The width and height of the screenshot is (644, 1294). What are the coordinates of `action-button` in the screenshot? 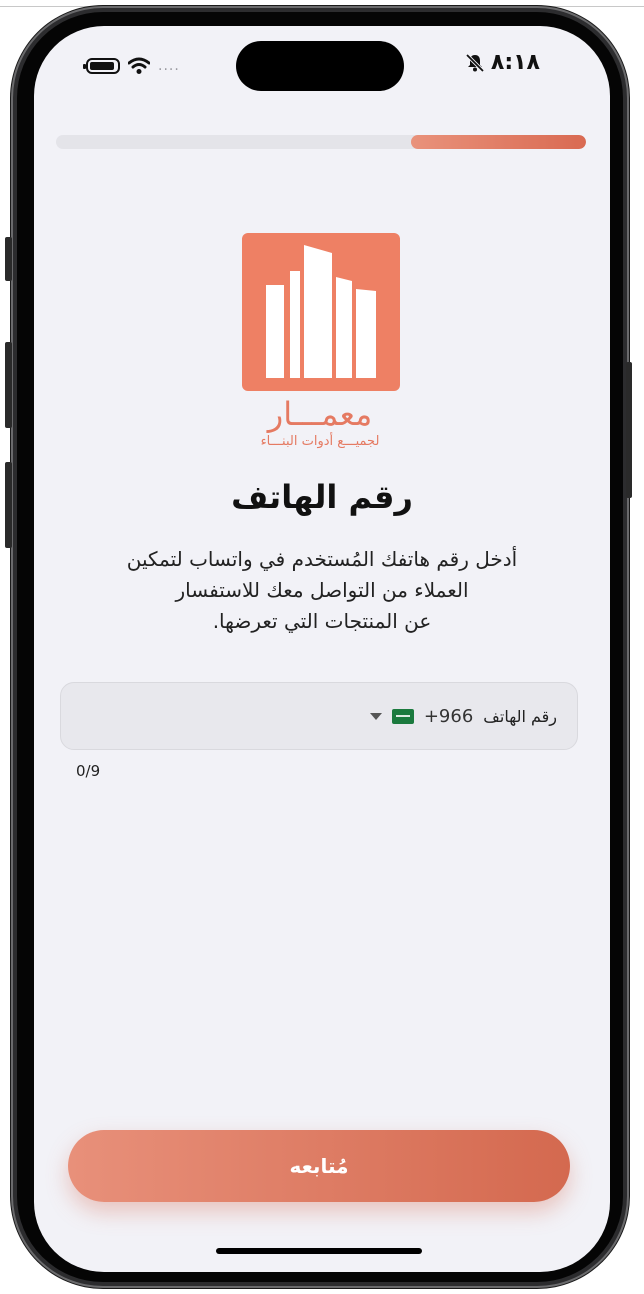 It's located at (8, 259).